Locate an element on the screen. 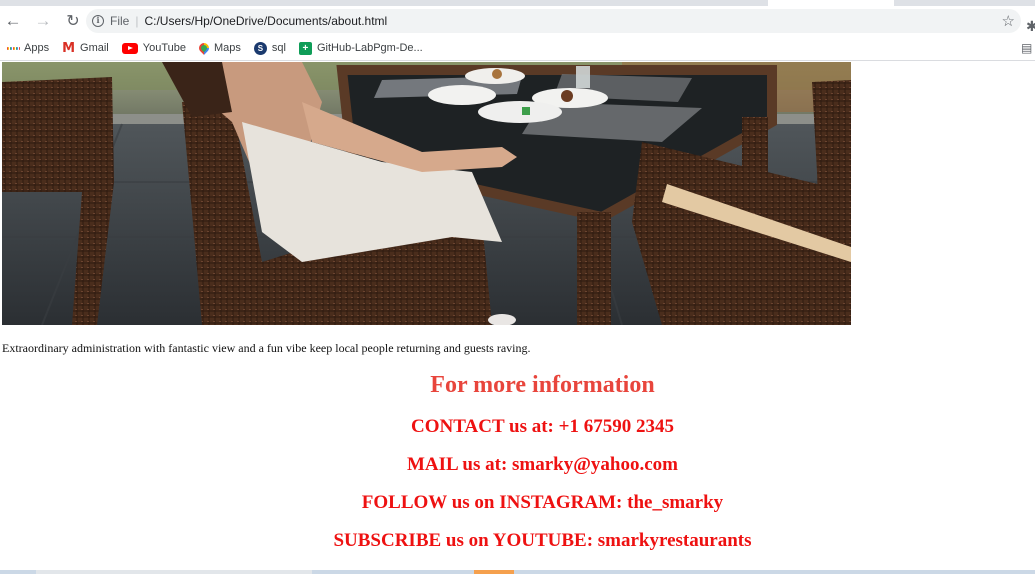 The image size is (1035, 574). info-icon: i is located at coordinates (98, 21).